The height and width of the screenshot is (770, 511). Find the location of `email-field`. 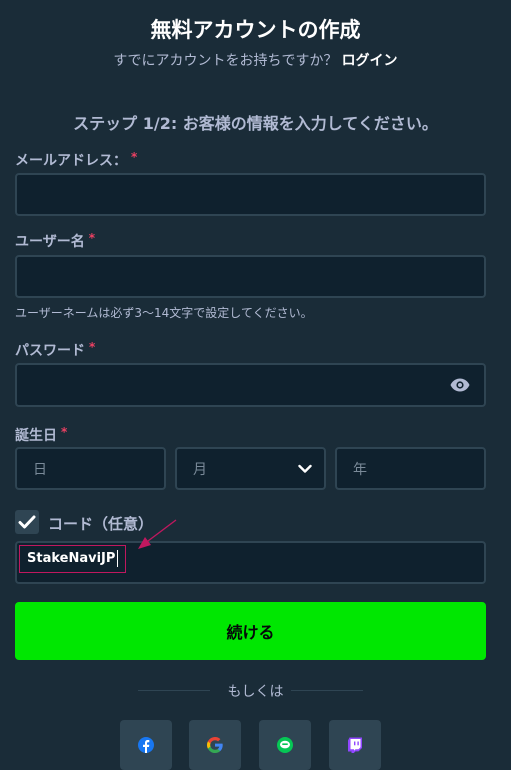

email-field is located at coordinates (250, 194).